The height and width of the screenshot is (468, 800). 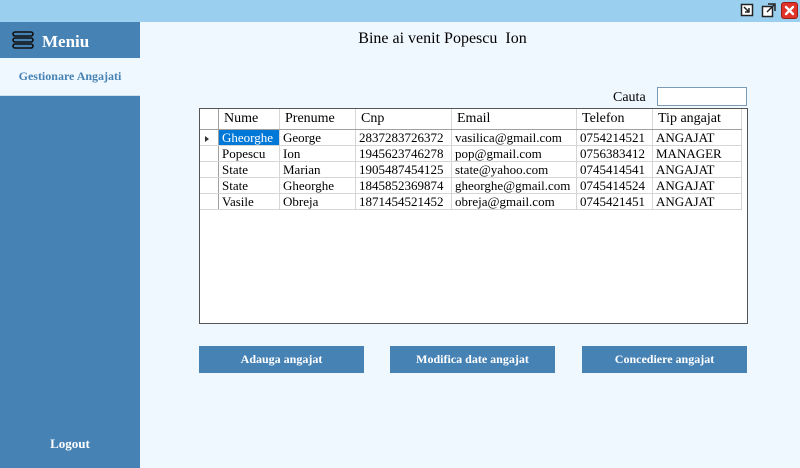 I want to click on table-cell: Marian, so click(x=317, y=169).